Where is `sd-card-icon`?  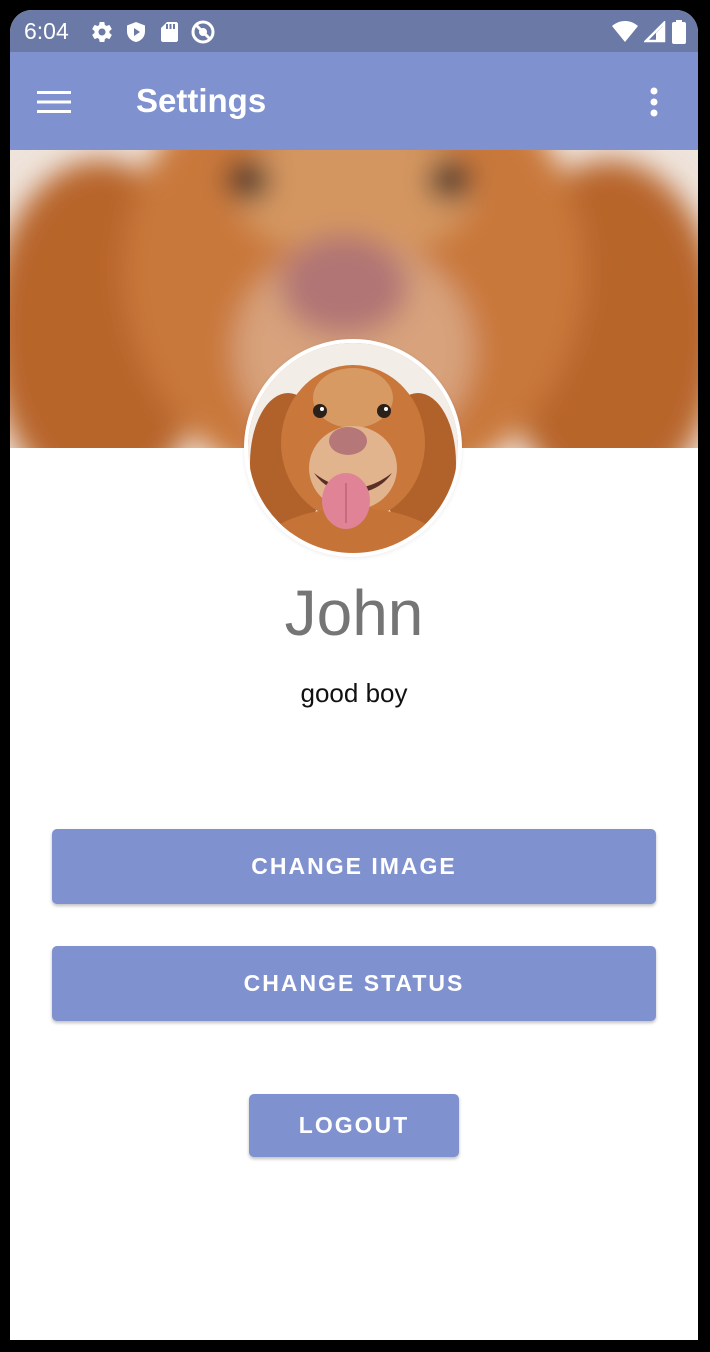 sd-card-icon is located at coordinates (169, 32).